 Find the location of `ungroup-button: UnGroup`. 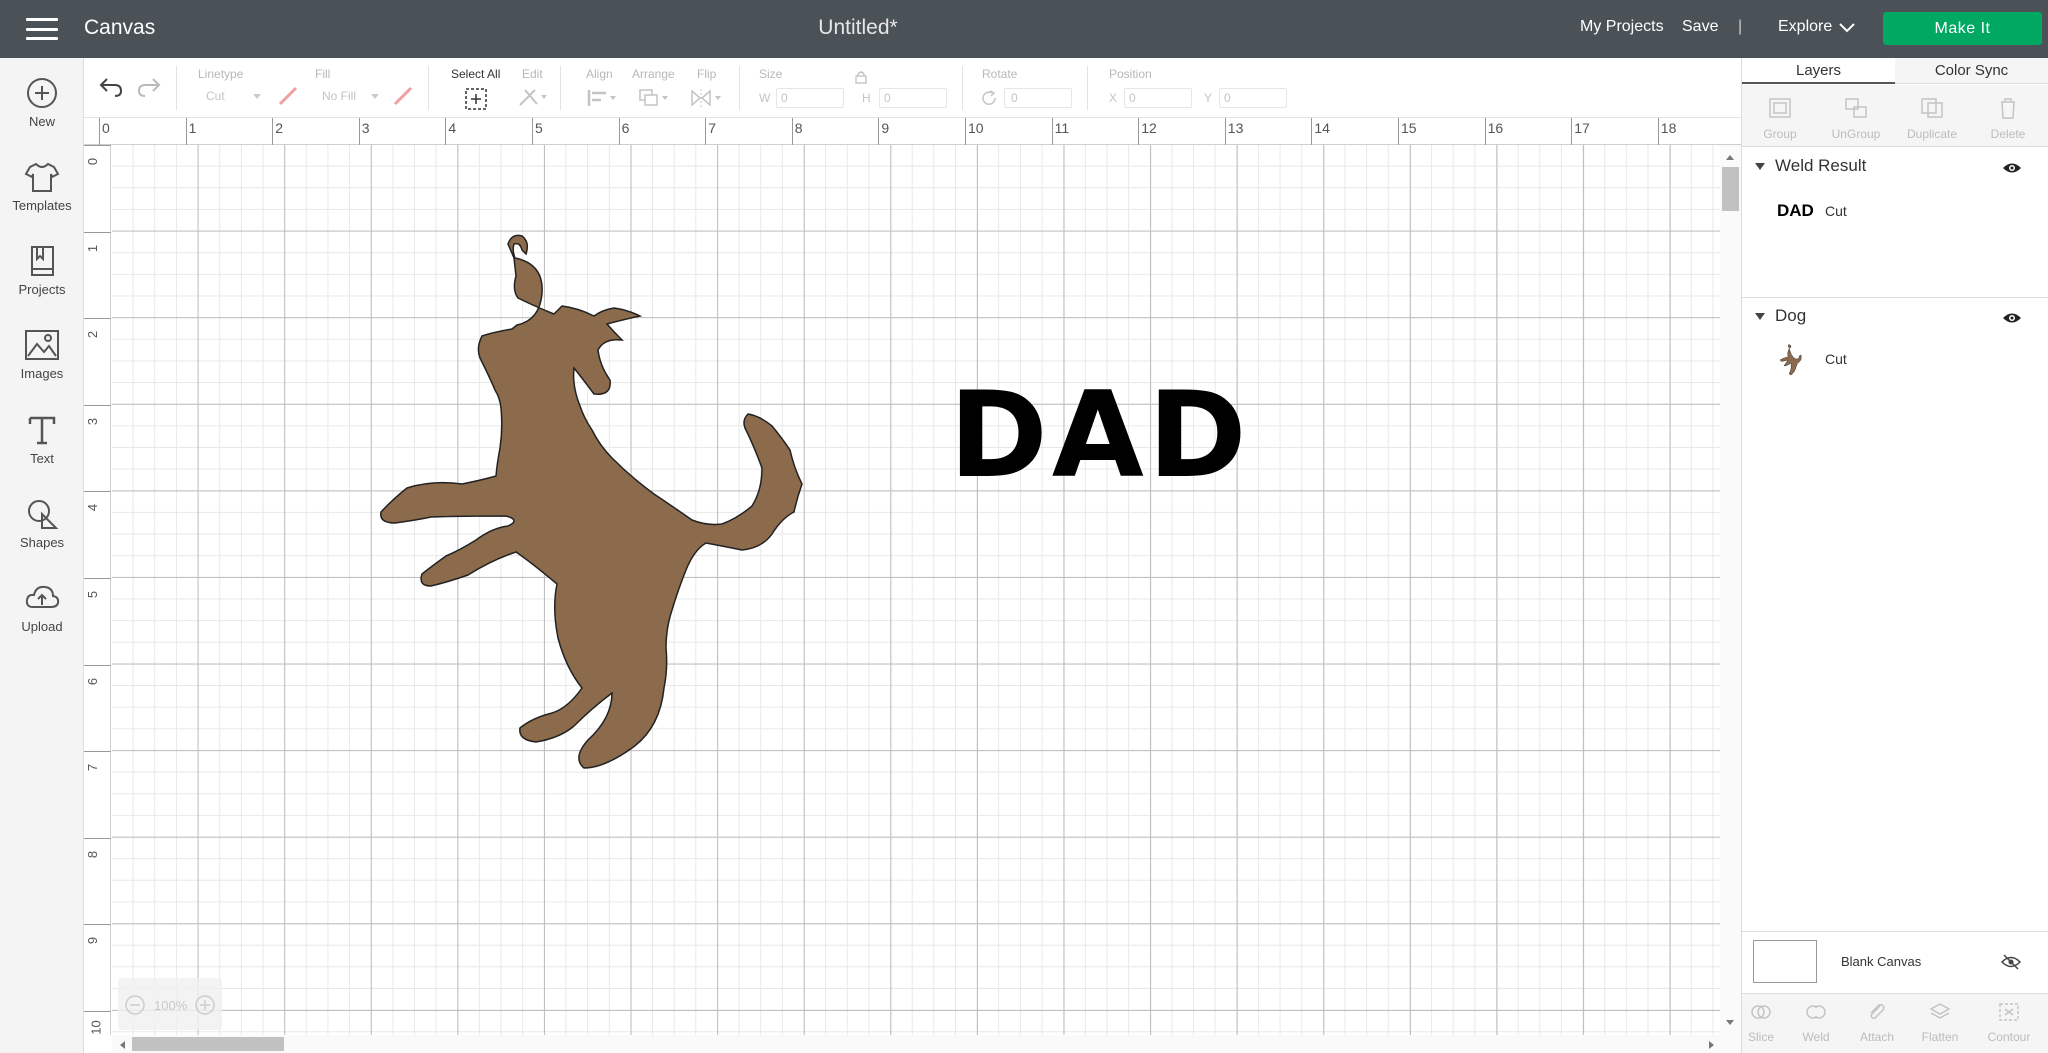

ungroup-button: UnGroup is located at coordinates (1856, 119).